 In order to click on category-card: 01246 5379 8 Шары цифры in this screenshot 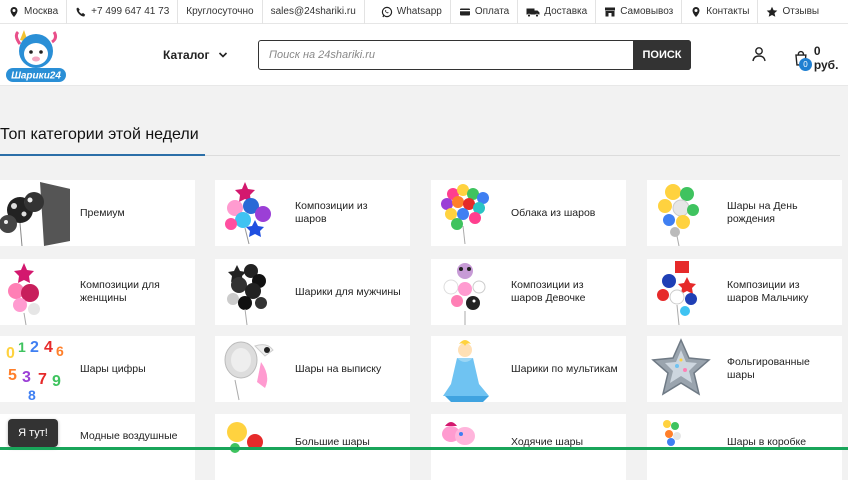, I will do `click(97, 369)`.